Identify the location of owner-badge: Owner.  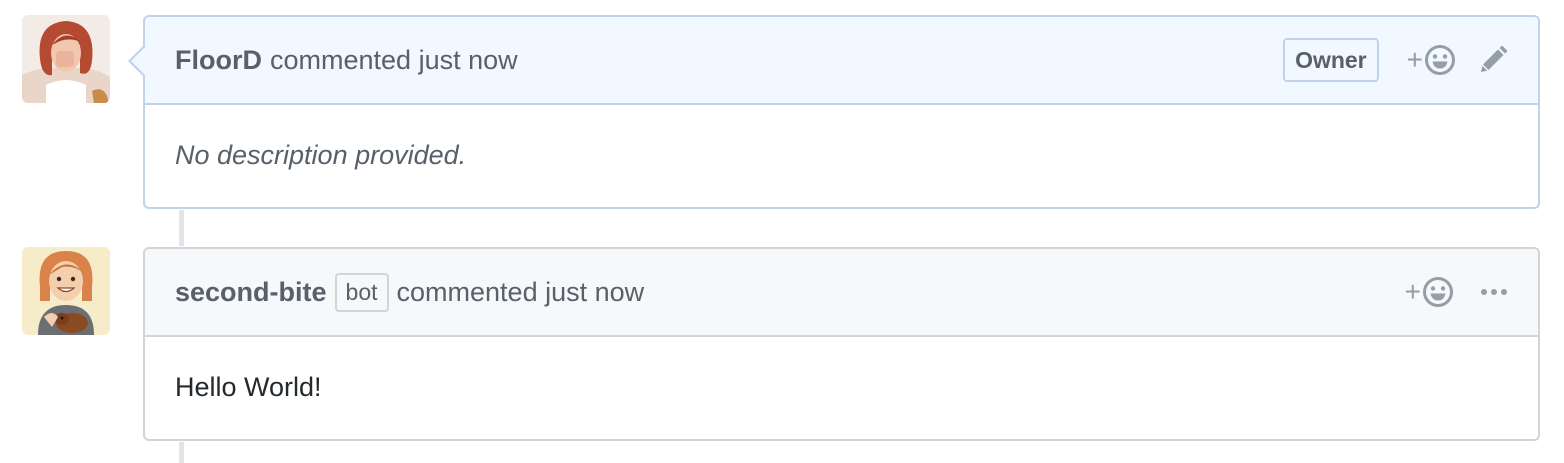
(1331, 60).